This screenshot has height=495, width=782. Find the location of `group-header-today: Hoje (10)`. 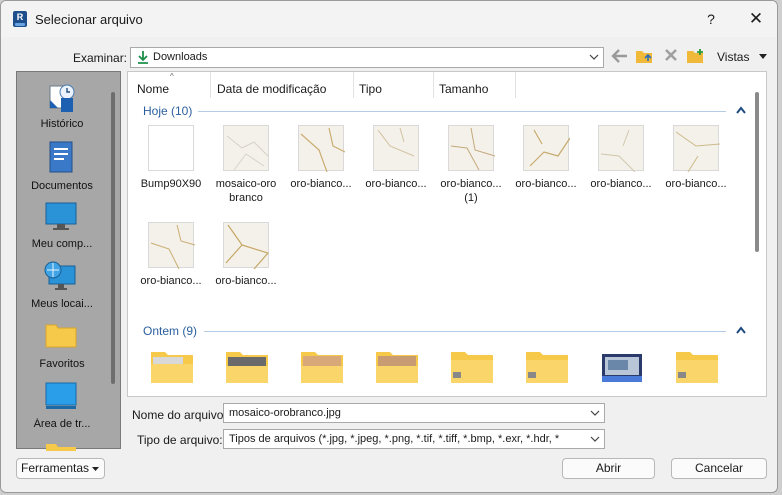

group-header-today: Hoje (10) is located at coordinates (167, 111).